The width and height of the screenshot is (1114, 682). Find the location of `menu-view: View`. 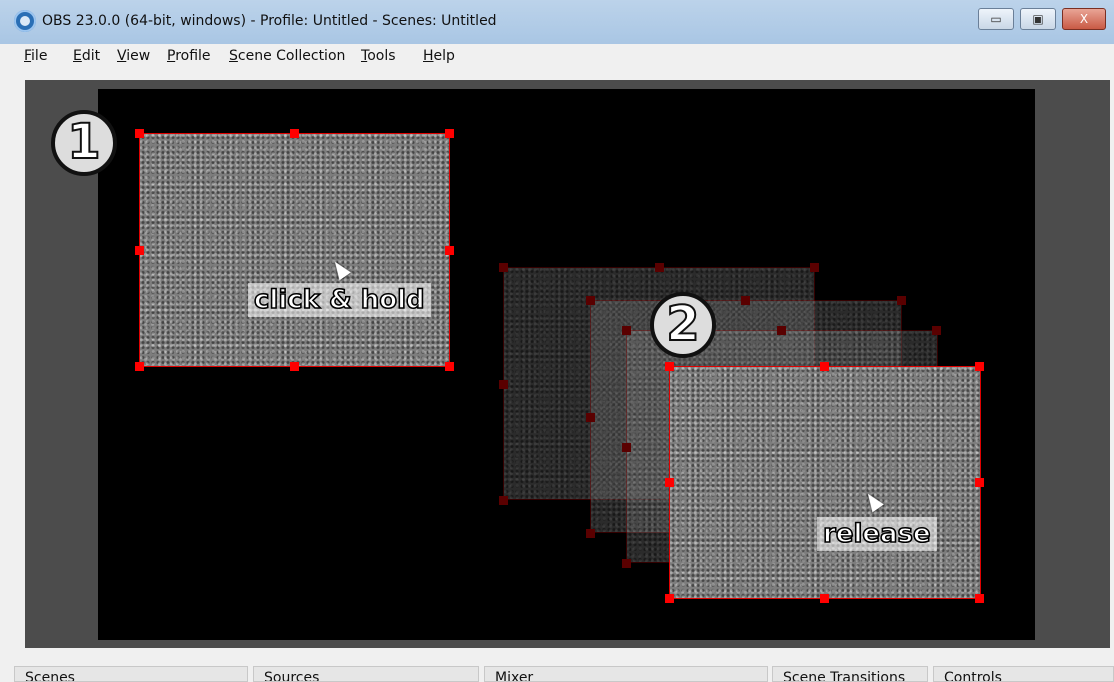

menu-view: View is located at coordinates (133, 56).